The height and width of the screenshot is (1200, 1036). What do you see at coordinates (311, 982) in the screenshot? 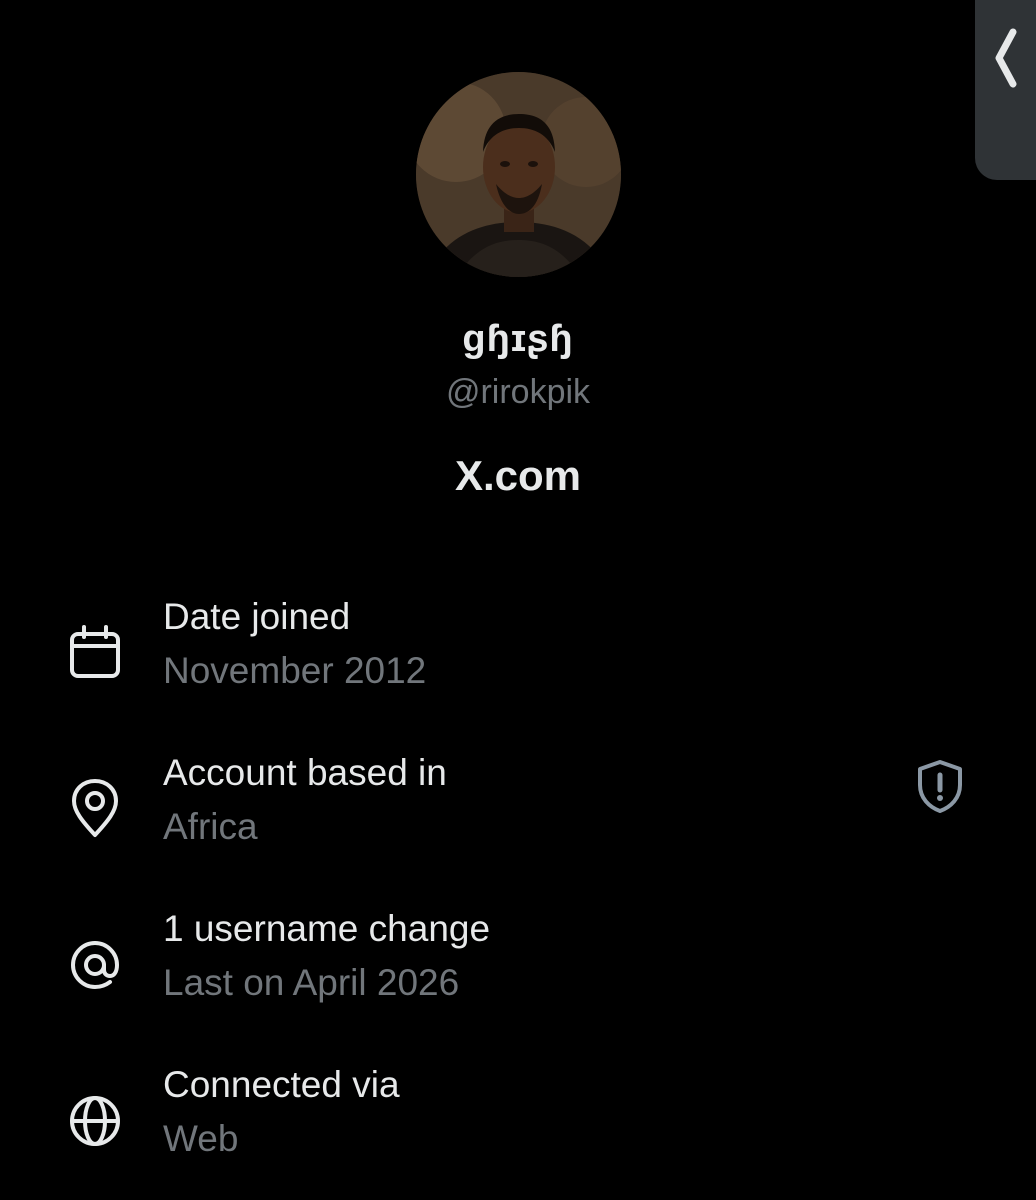
I see `info-value: Last on April 2026` at bounding box center [311, 982].